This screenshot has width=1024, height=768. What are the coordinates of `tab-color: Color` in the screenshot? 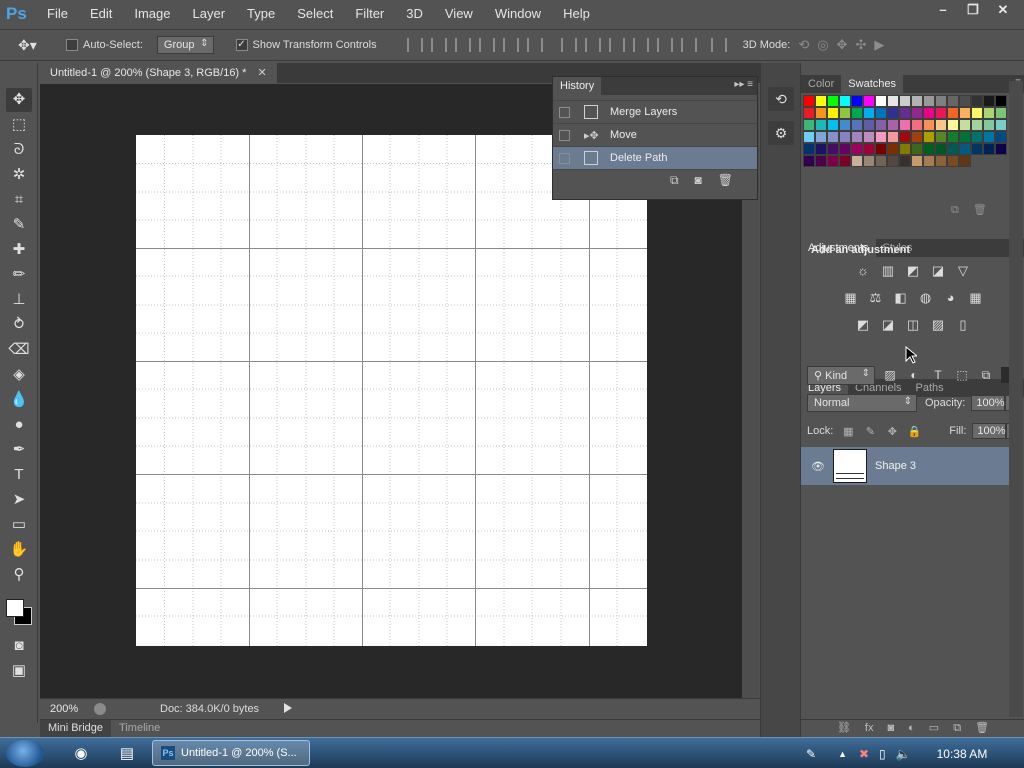 It's located at (821, 84).